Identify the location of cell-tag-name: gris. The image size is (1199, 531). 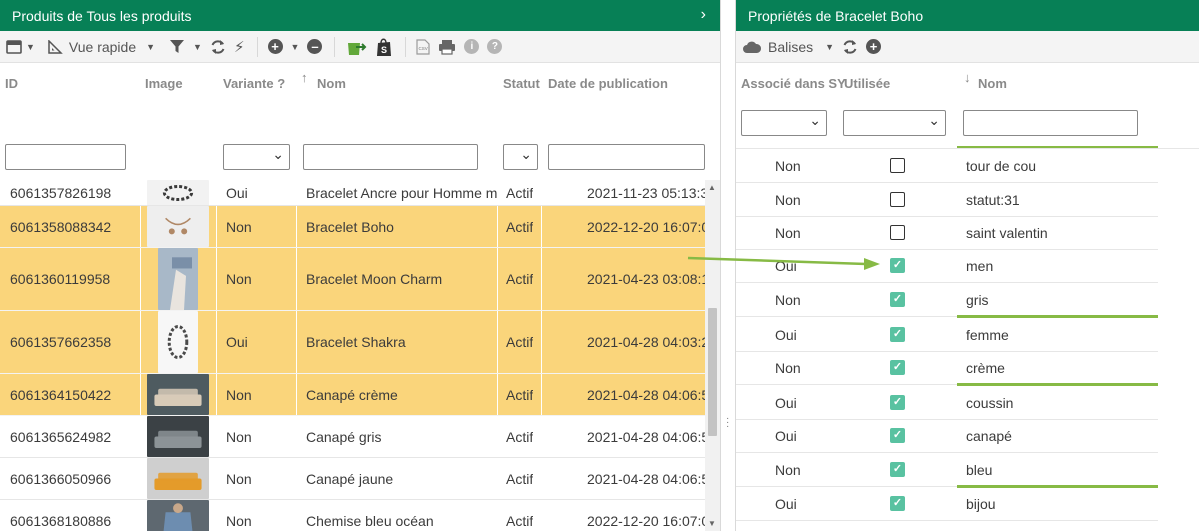
(977, 299).